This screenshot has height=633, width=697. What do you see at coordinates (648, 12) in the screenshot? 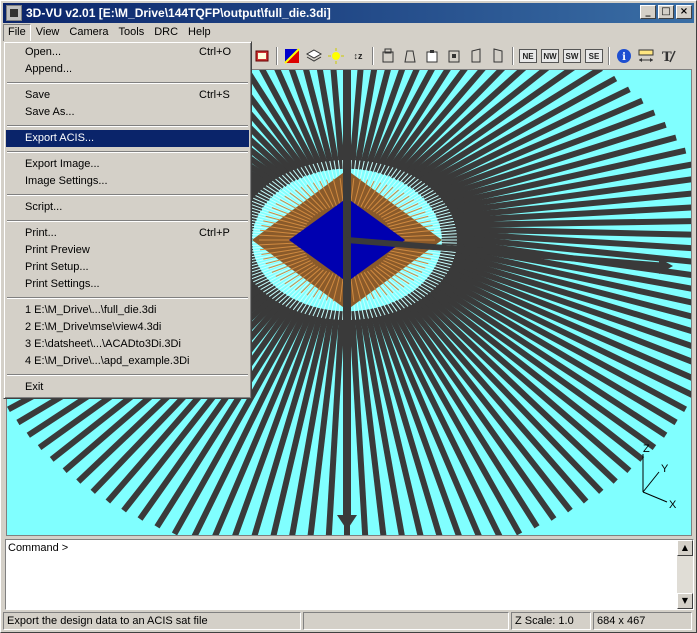
I see `minimize-button: _` at bounding box center [648, 12].